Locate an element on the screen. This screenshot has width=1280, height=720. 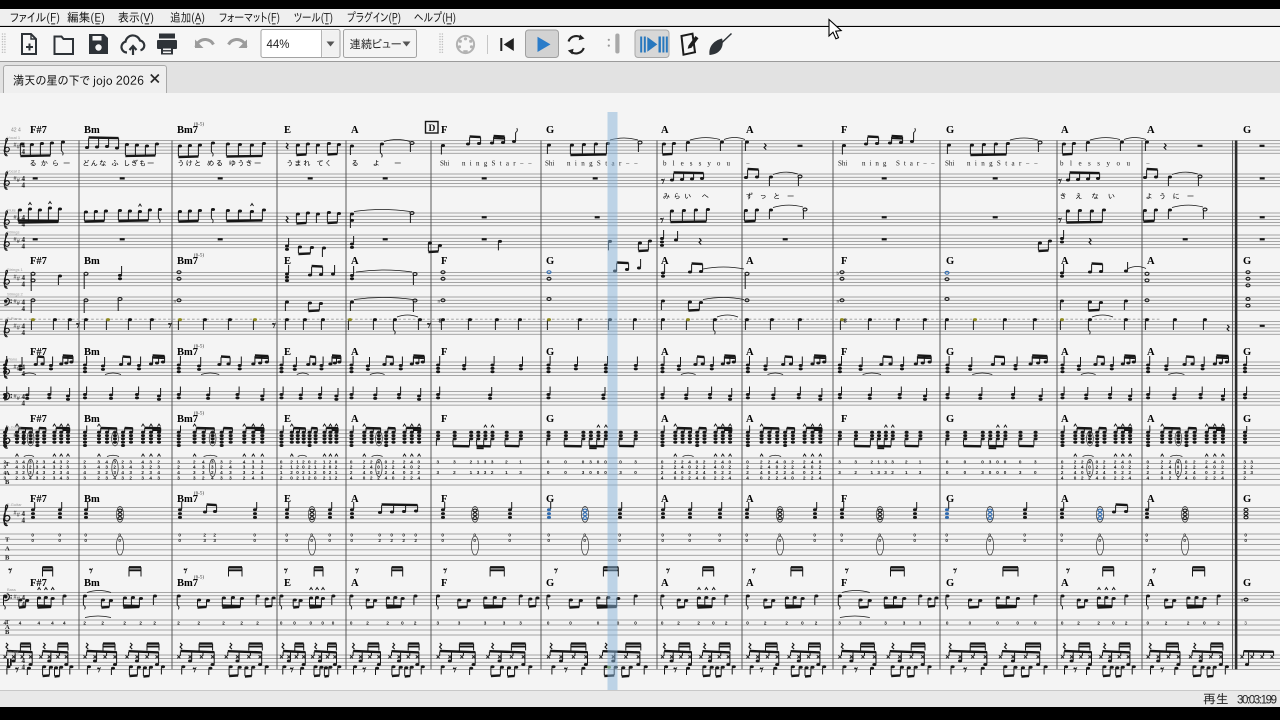
svg-text: 30:03:199 is located at coordinates (1257, 701).